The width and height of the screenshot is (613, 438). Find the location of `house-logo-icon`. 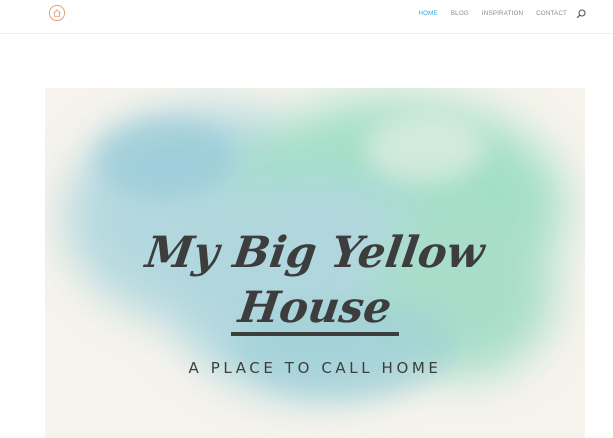

house-logo-icon is located at coordinates (57, 13).